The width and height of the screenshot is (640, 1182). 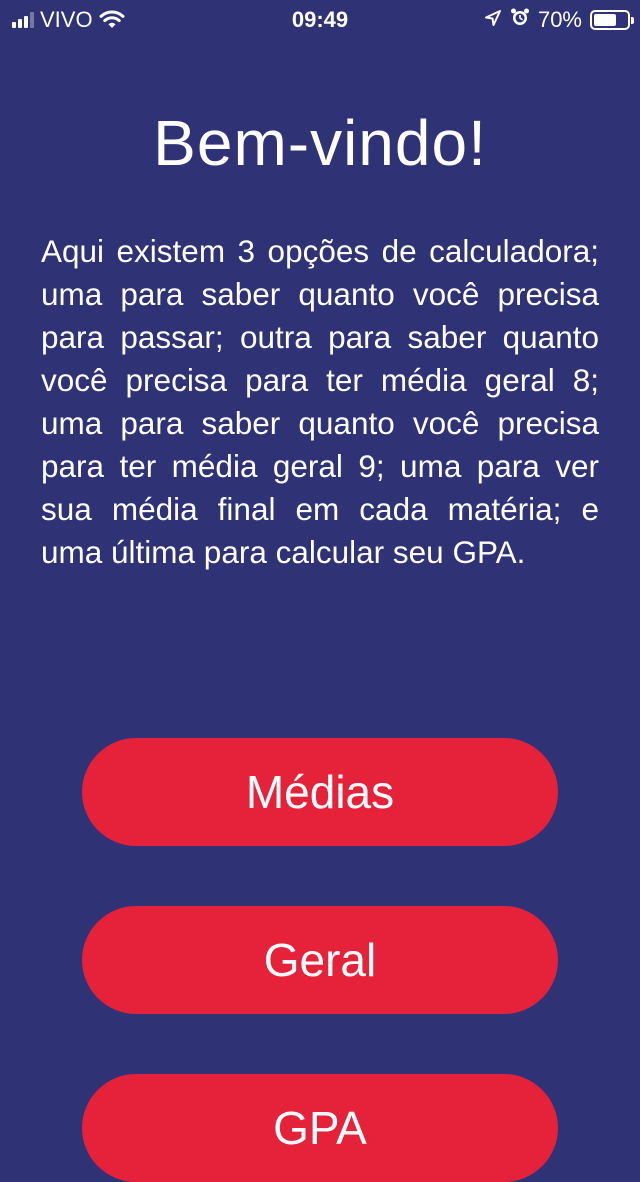 I want to click on medias-button: Médias, so click(x=320, y=792).